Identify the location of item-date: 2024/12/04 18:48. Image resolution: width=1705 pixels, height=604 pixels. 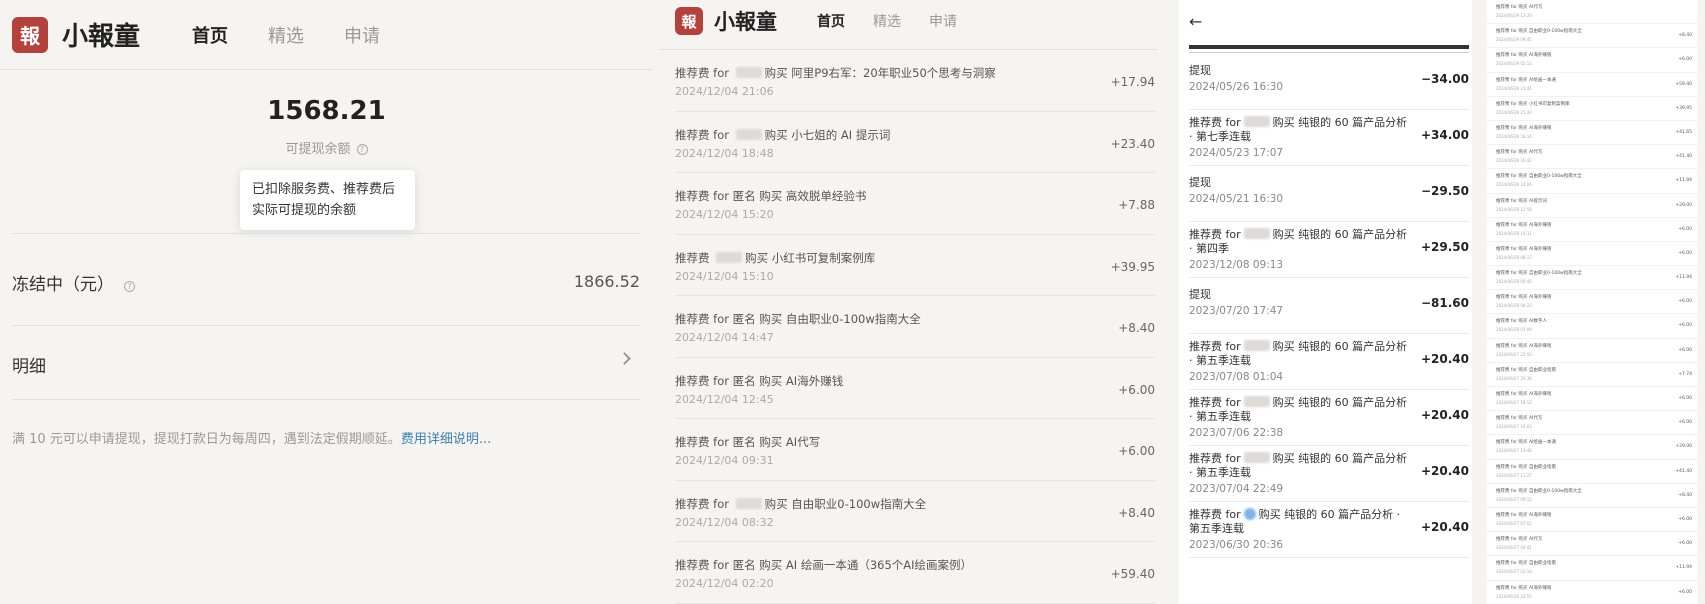
(724, 153).